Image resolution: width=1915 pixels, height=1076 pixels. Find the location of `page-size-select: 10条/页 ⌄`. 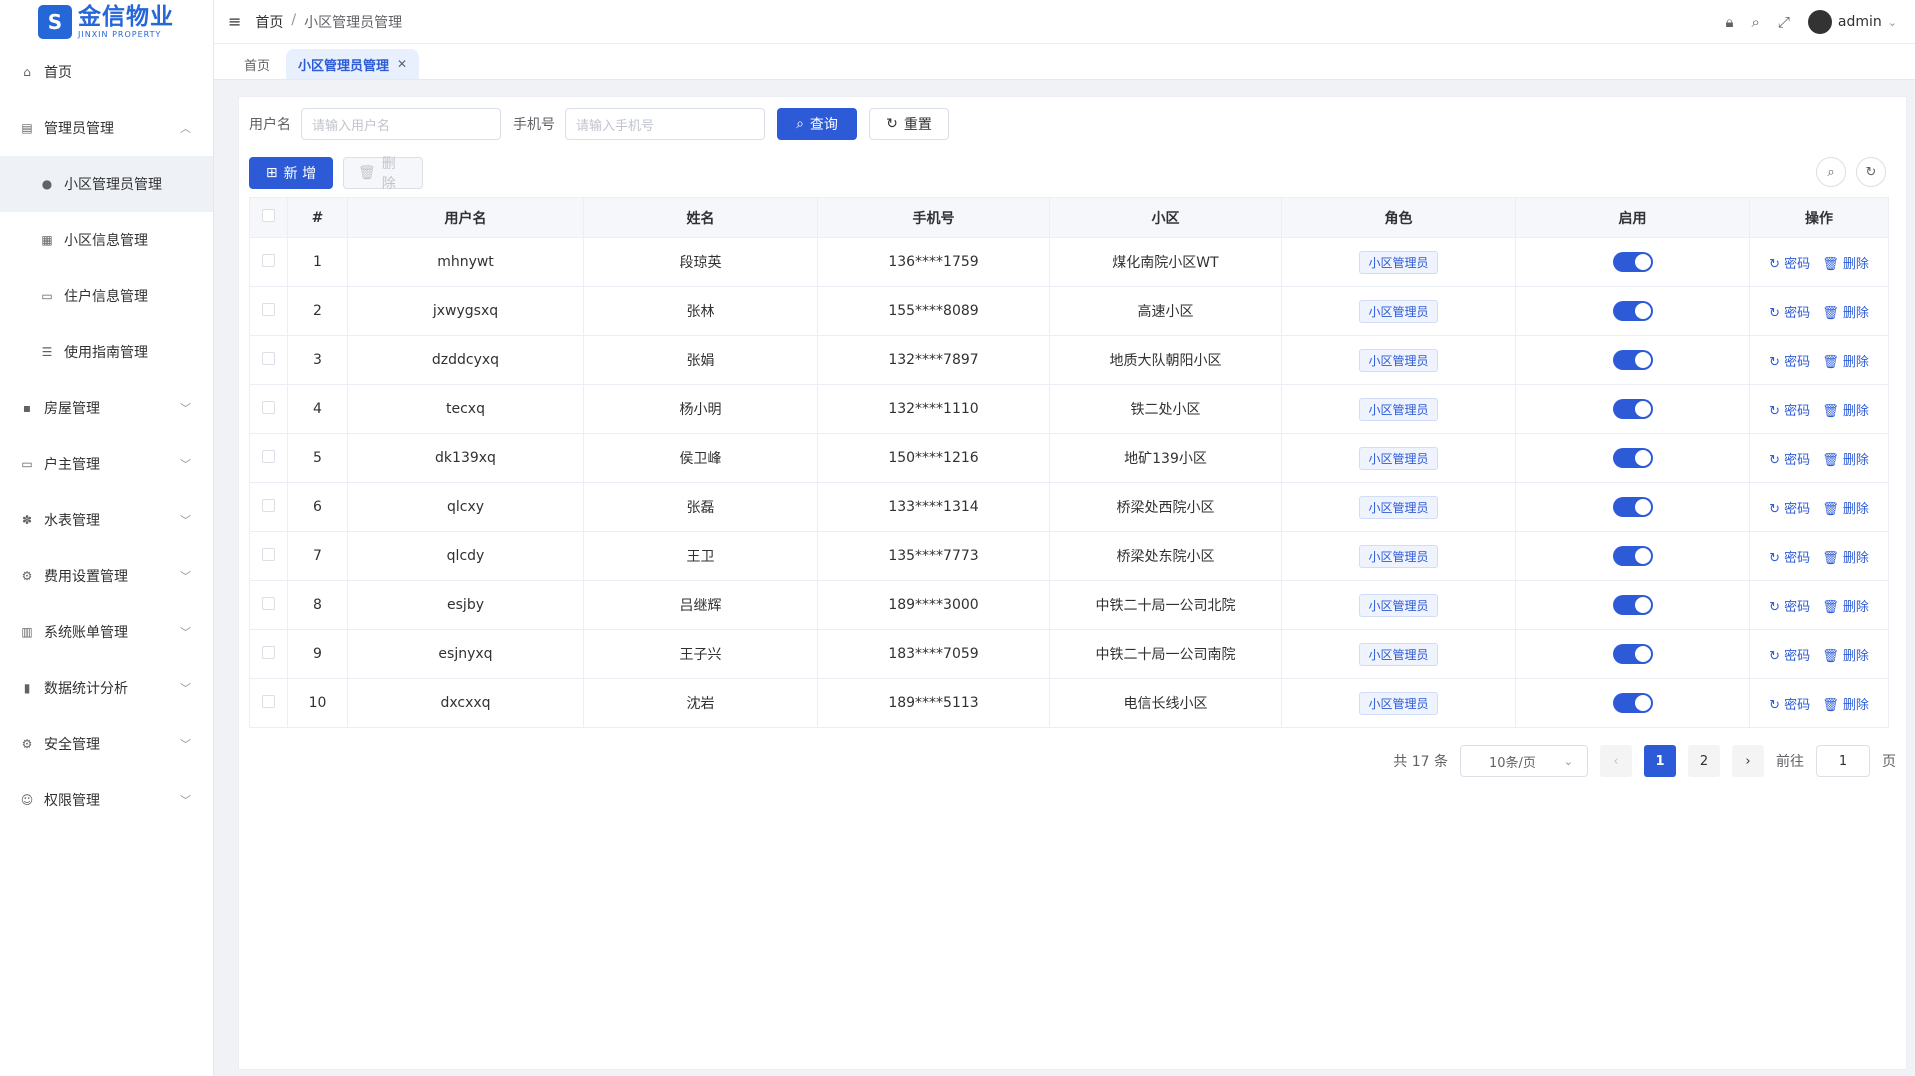

page-size-select: 10条/页 ⌄ is located at coordinates (1524, 761).